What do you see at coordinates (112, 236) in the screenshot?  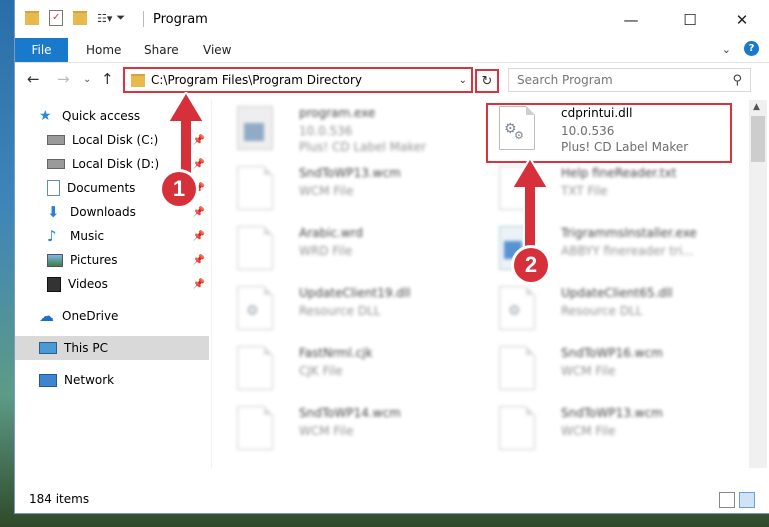 I see `sidebar-item-music: ♪ Music 📌` at bounding box center [112, 236].